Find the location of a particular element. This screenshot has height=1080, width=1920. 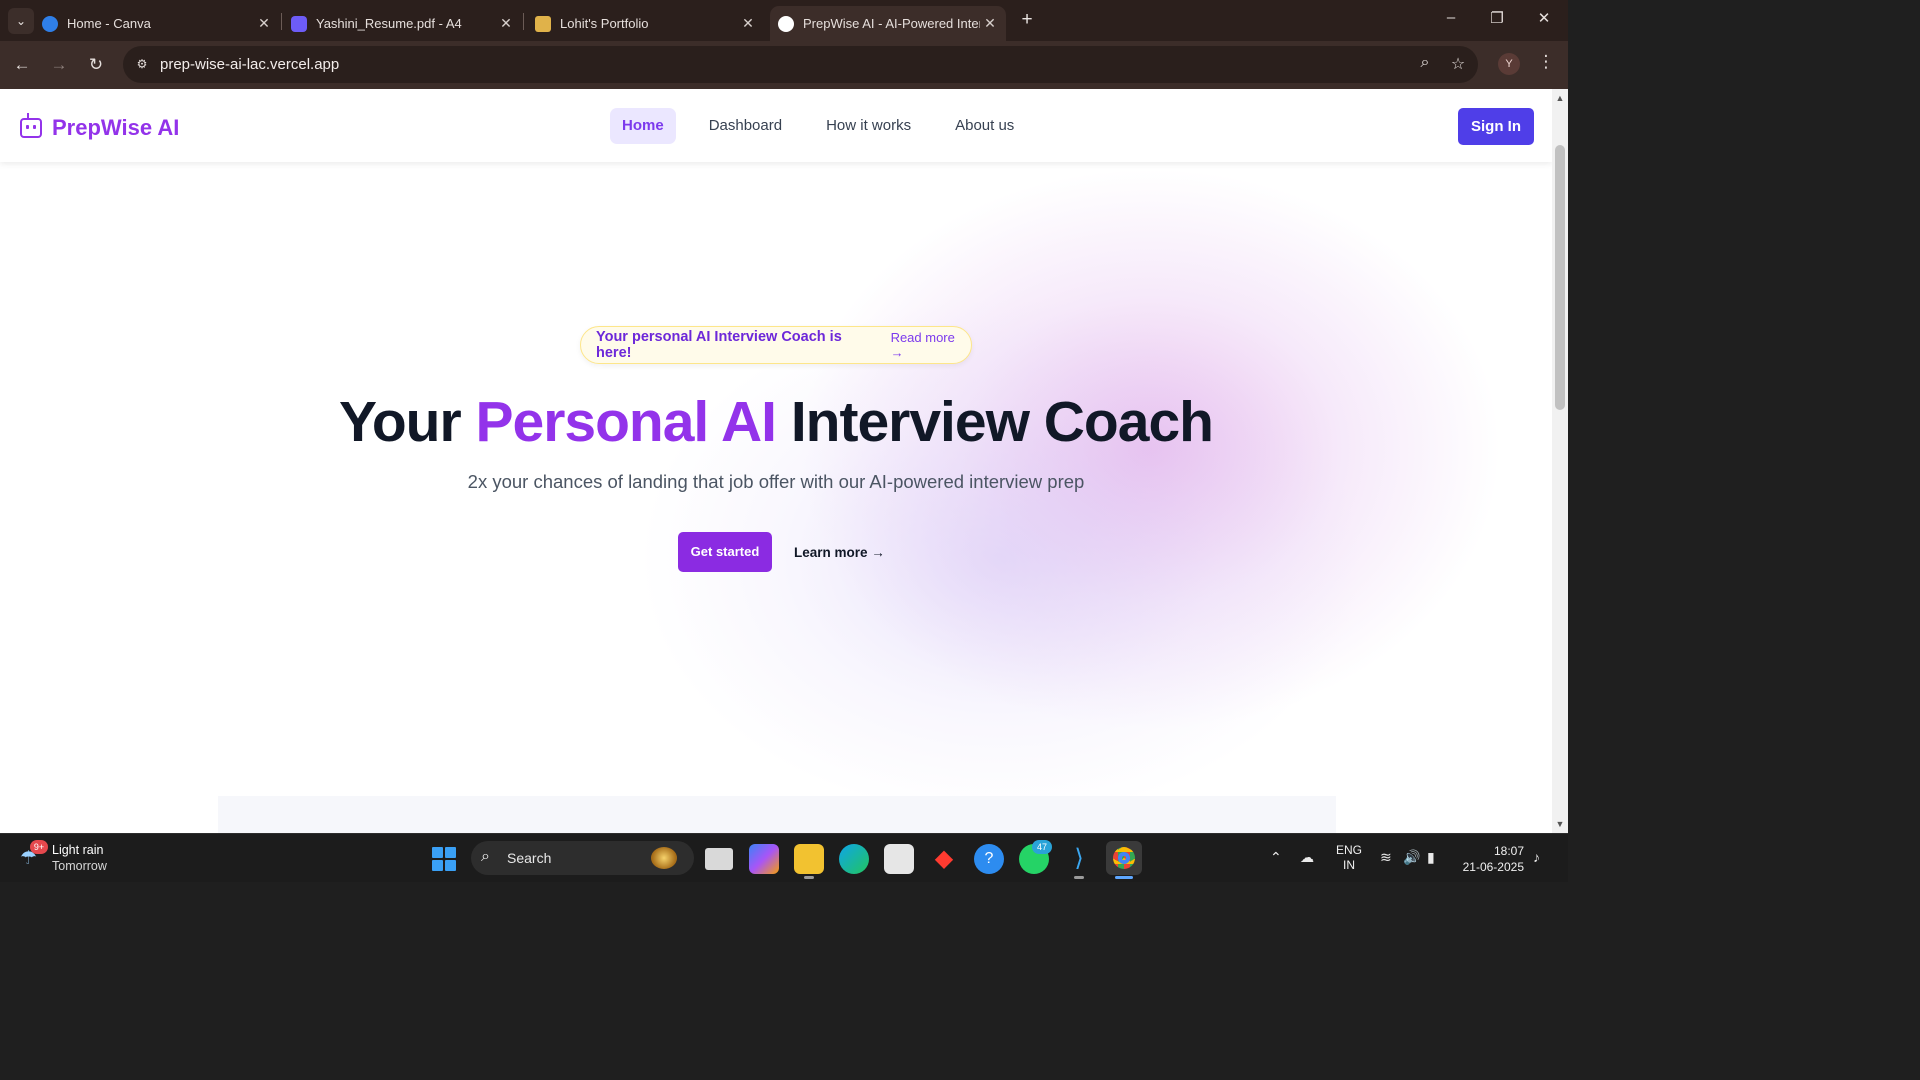

search-placeholder: Search is located at coordinates (529, 858).